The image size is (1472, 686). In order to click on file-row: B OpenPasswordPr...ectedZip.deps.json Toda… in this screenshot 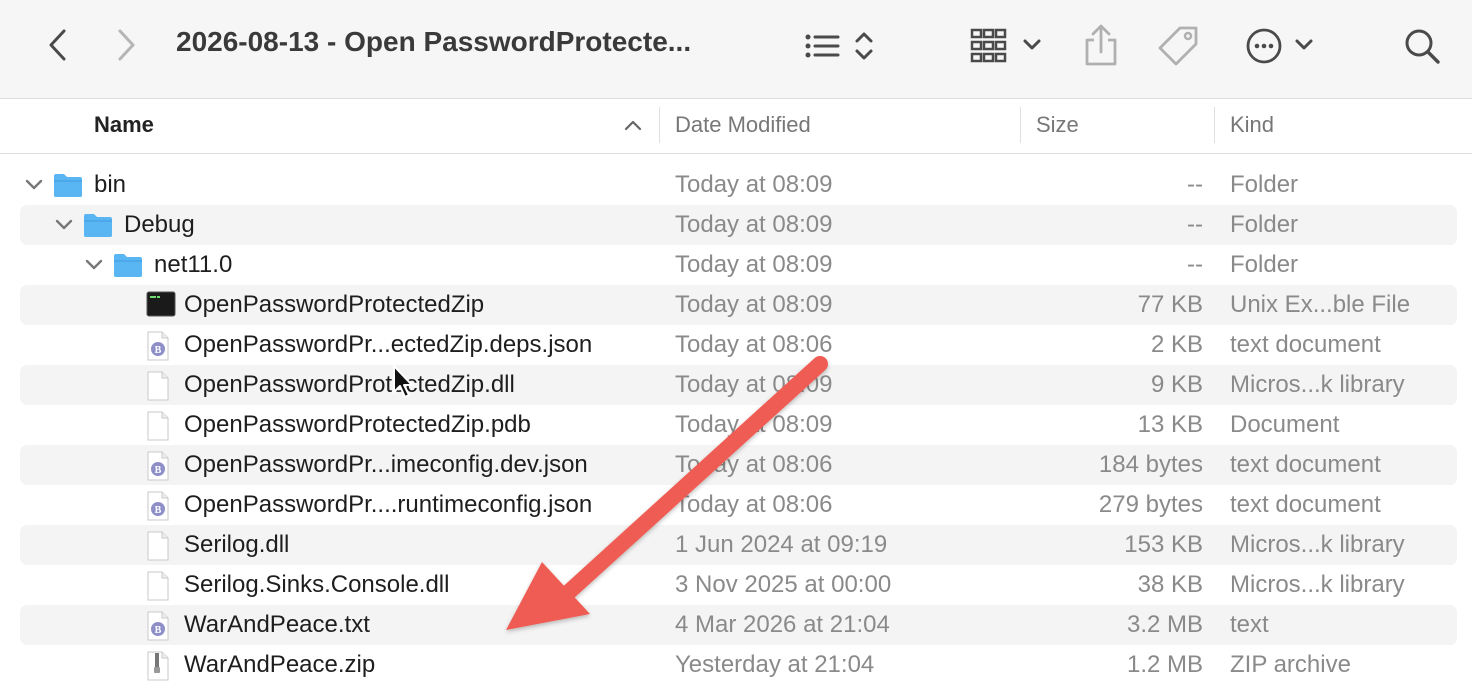, I will do `click(738, 345)`.